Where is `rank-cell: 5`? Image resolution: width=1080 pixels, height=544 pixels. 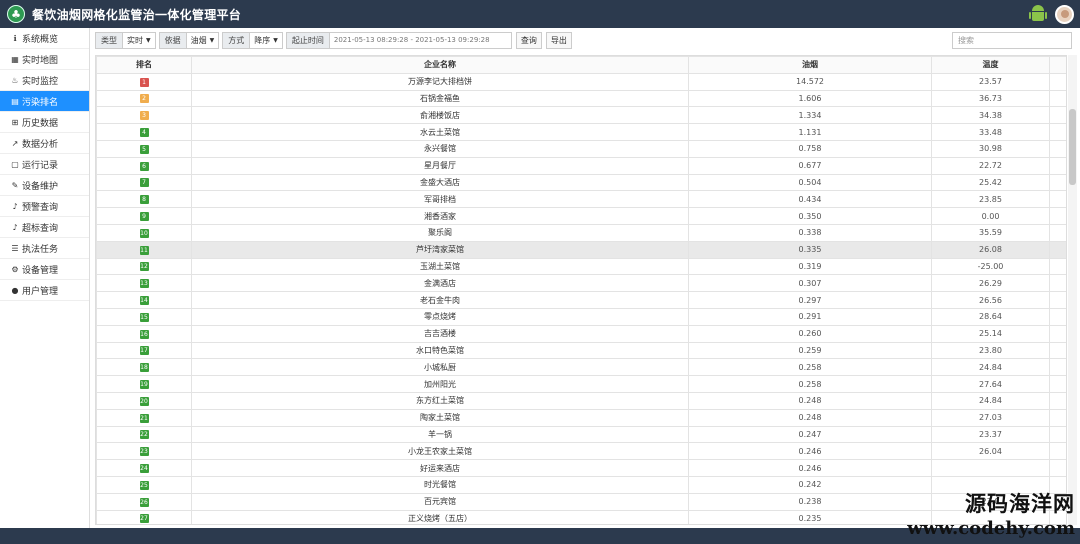
rank-cell: 5 is located at coordinates (144, 148).